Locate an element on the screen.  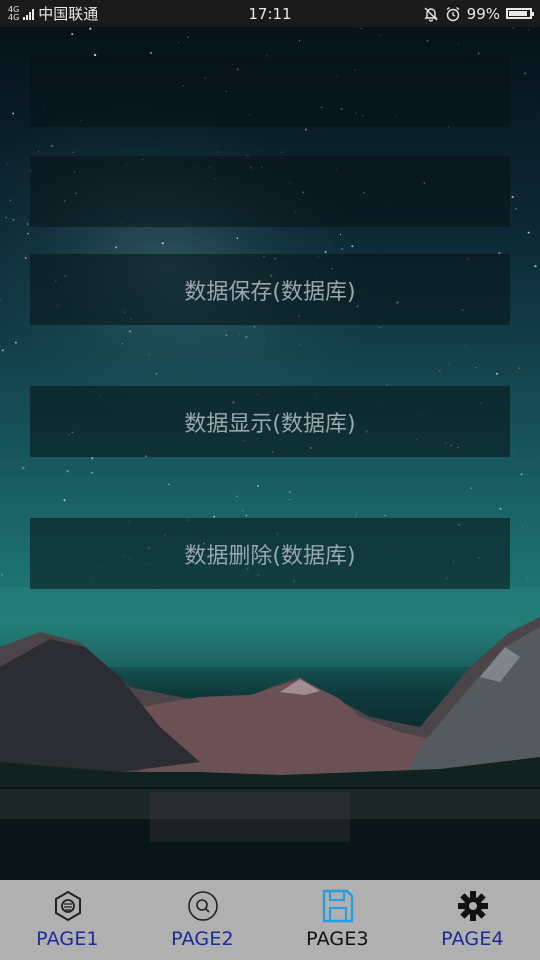
save-button-label: 数据保存(数据库) is located at coordinates (270, 292).